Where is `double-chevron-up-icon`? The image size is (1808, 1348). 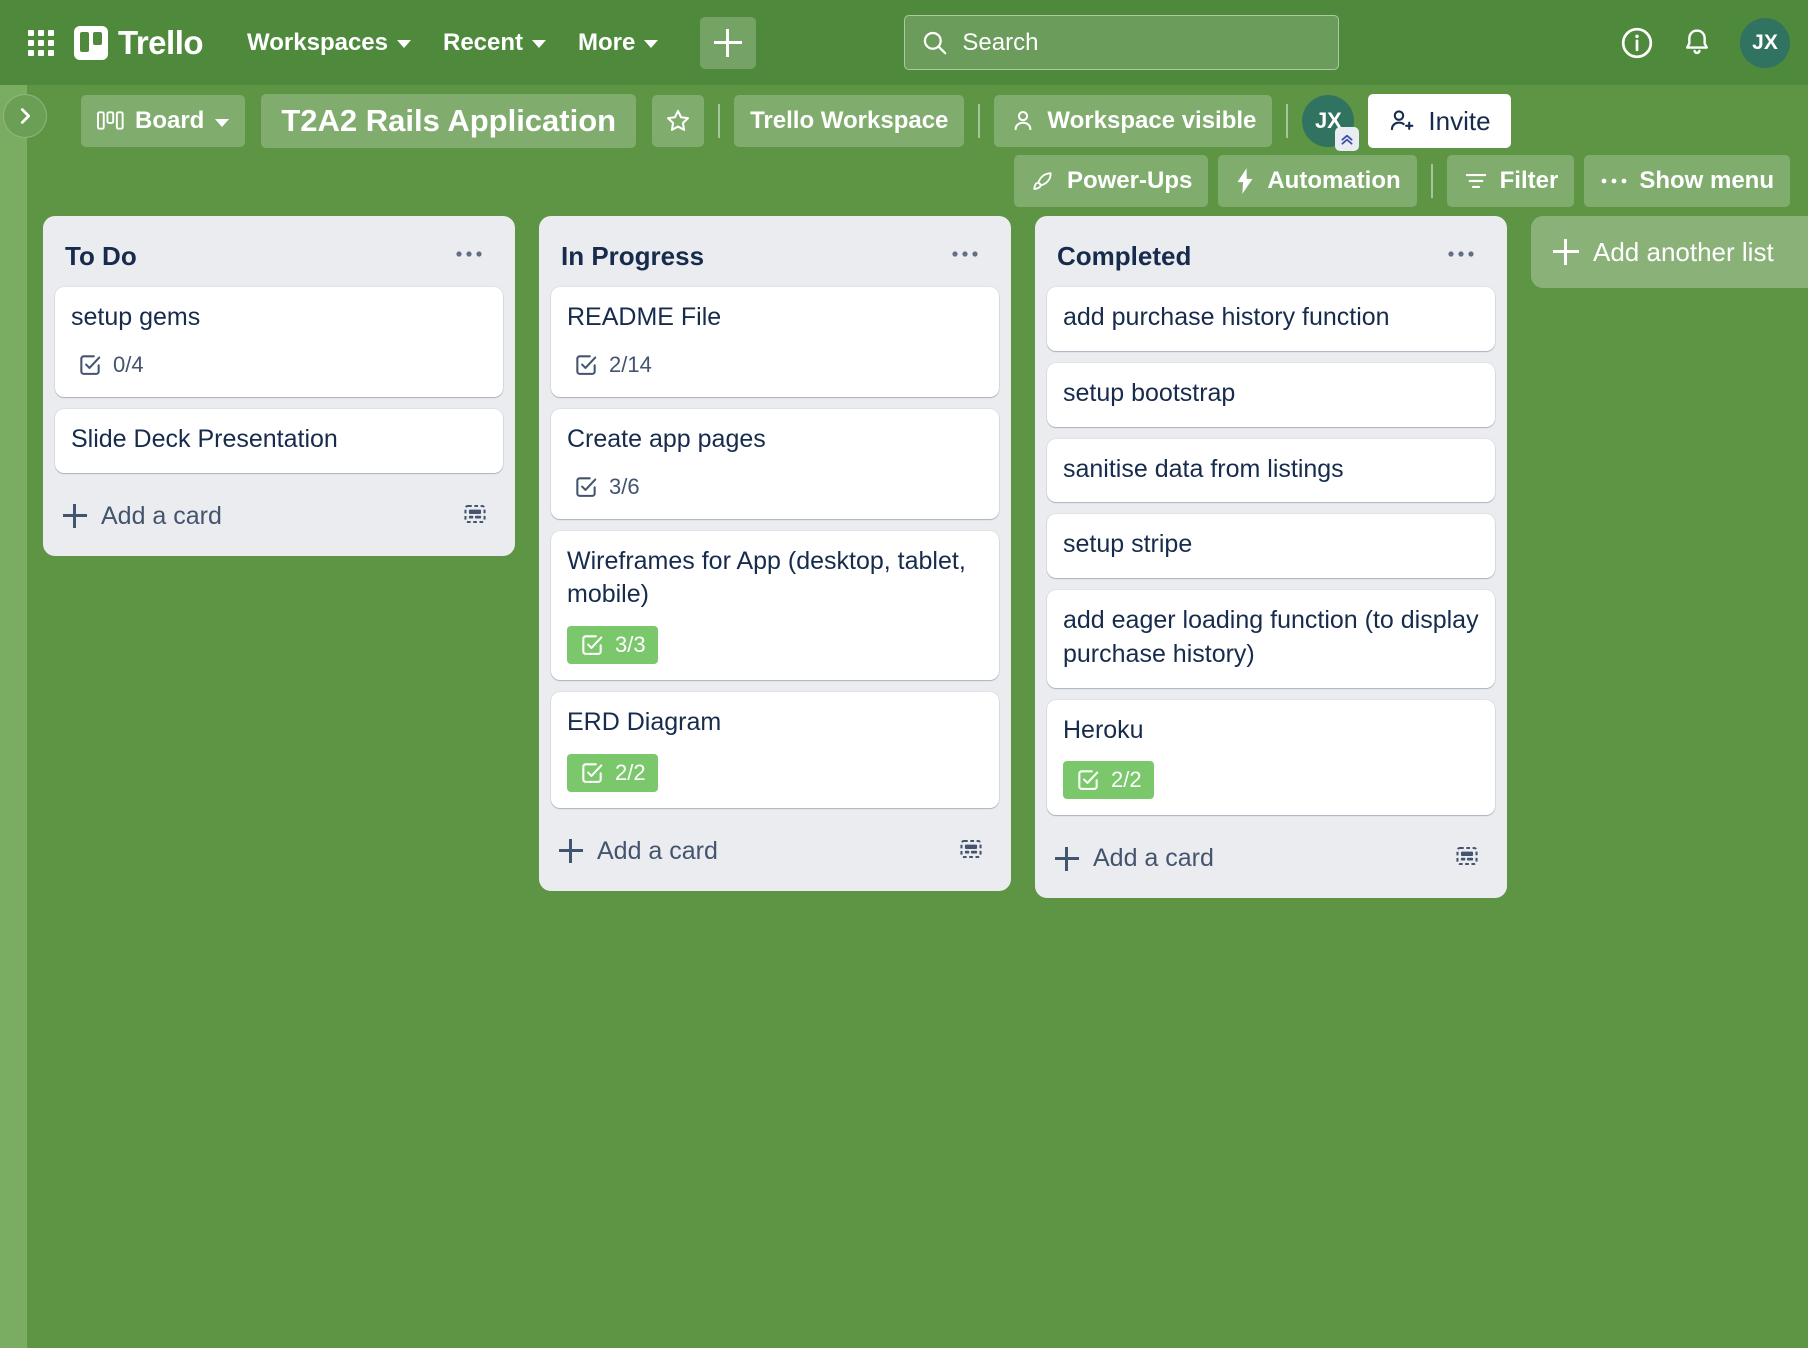 double-chevron-up-icon is located at coordinates (1347, 139).